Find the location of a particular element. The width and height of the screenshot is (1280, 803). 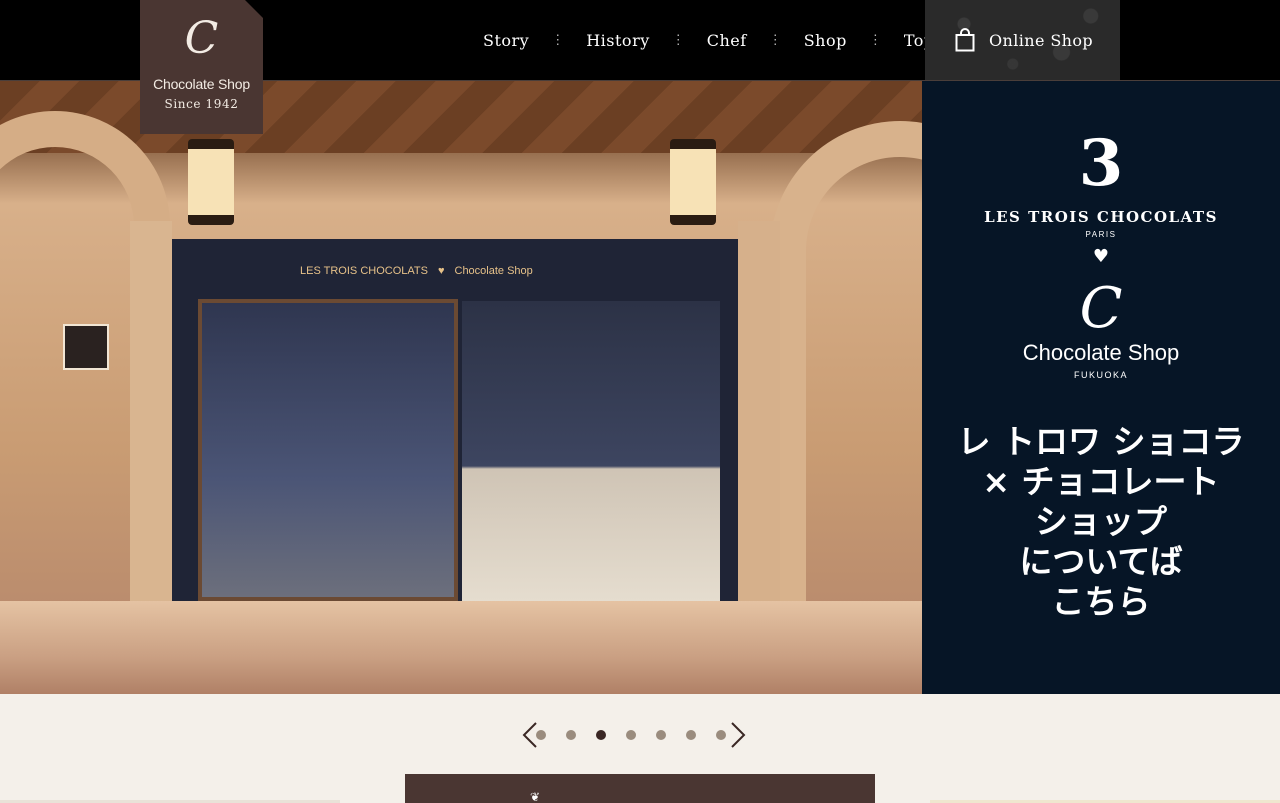

hero-copy: レ トロワ ショコラ × チョコレート ショップ についてば こちら is located at coordinates (1101, 522).